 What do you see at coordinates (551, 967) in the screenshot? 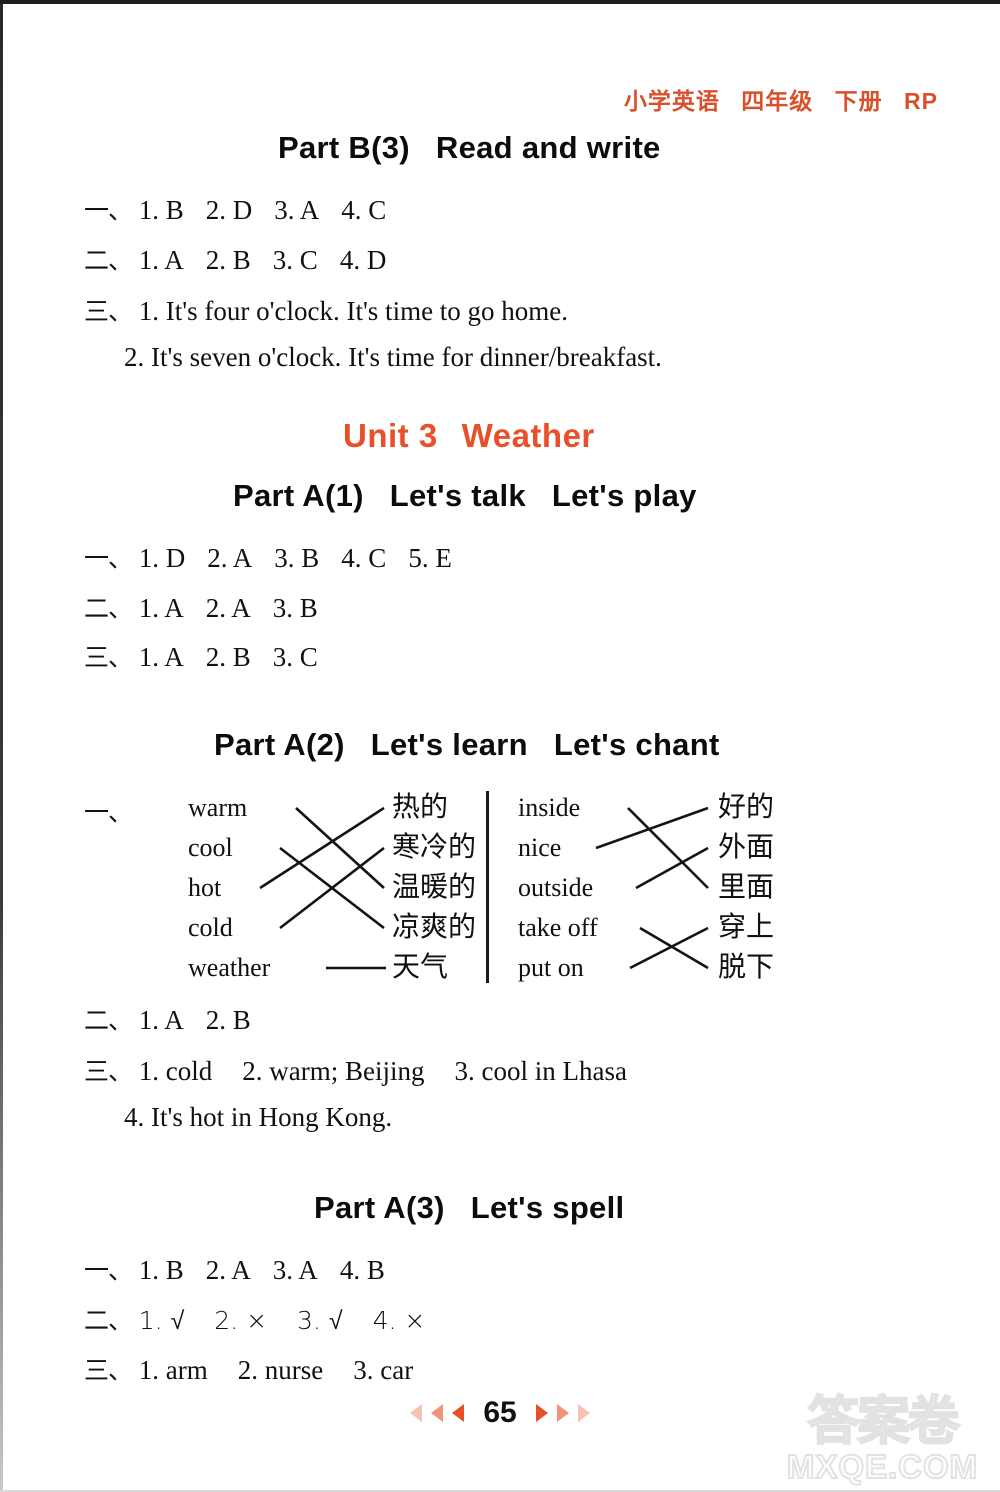
I see `matching-term: put on` at bounding box center [551, 967].